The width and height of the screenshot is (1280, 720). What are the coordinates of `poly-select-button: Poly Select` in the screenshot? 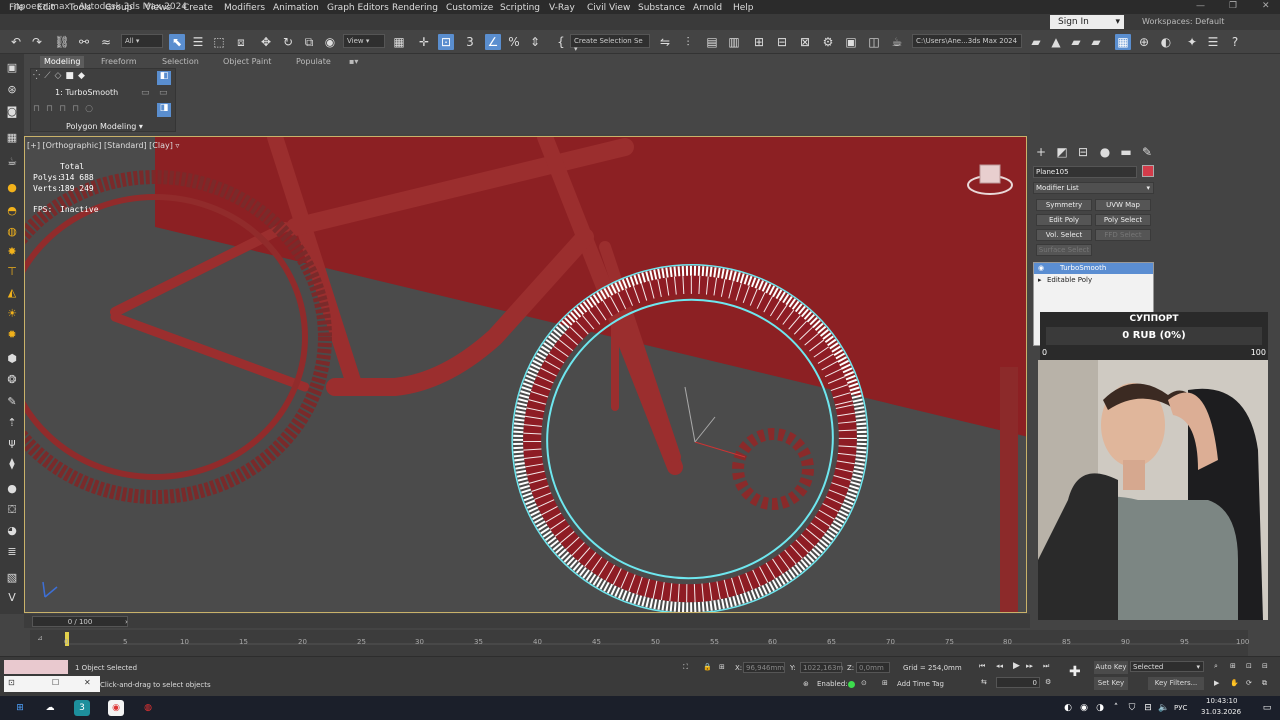 It's located at (1123, 220).